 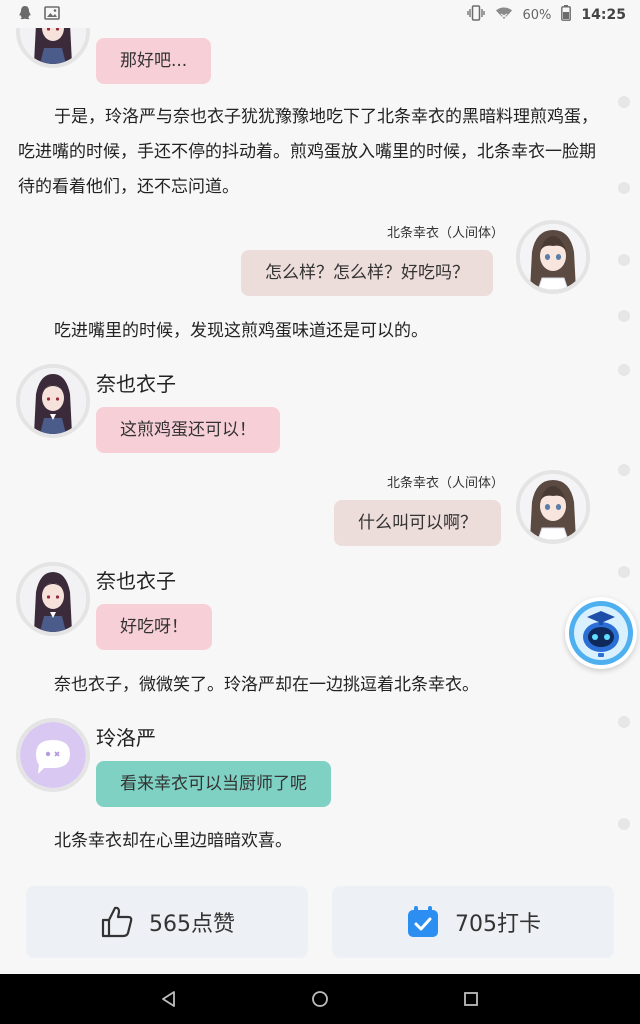 I want to click on chat-bubble: 怎么样？怎么样？好吃吗？, so click(x=367, y=273).